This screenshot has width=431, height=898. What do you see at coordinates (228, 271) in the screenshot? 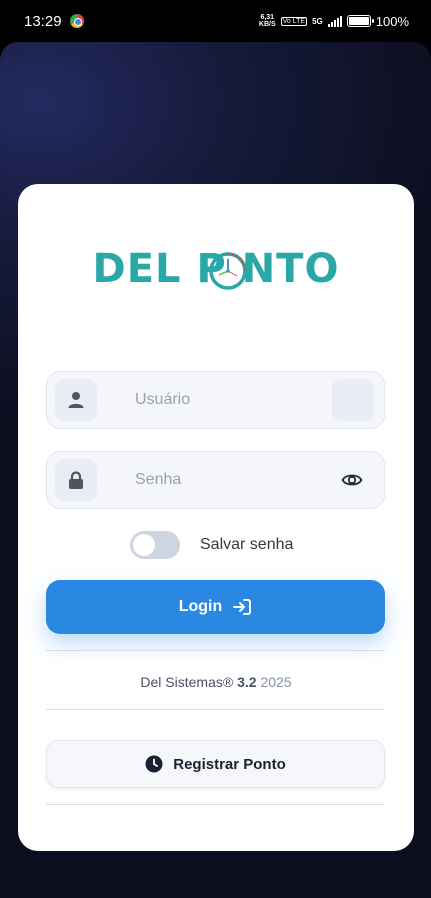
I see `clock-logo-icon` at bounding box center [228, 271].